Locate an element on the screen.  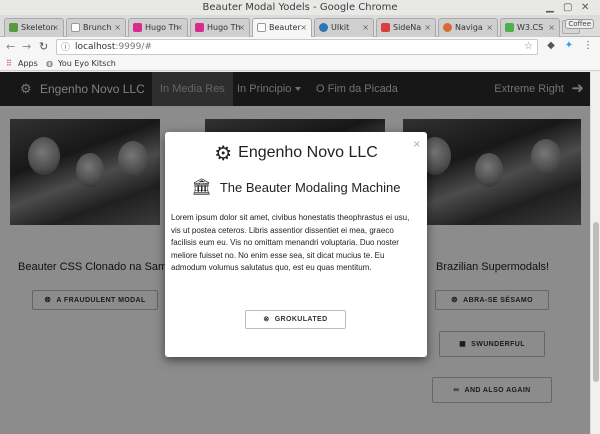
cogs-icon: ⚙ is located at coordinates (223, 154).